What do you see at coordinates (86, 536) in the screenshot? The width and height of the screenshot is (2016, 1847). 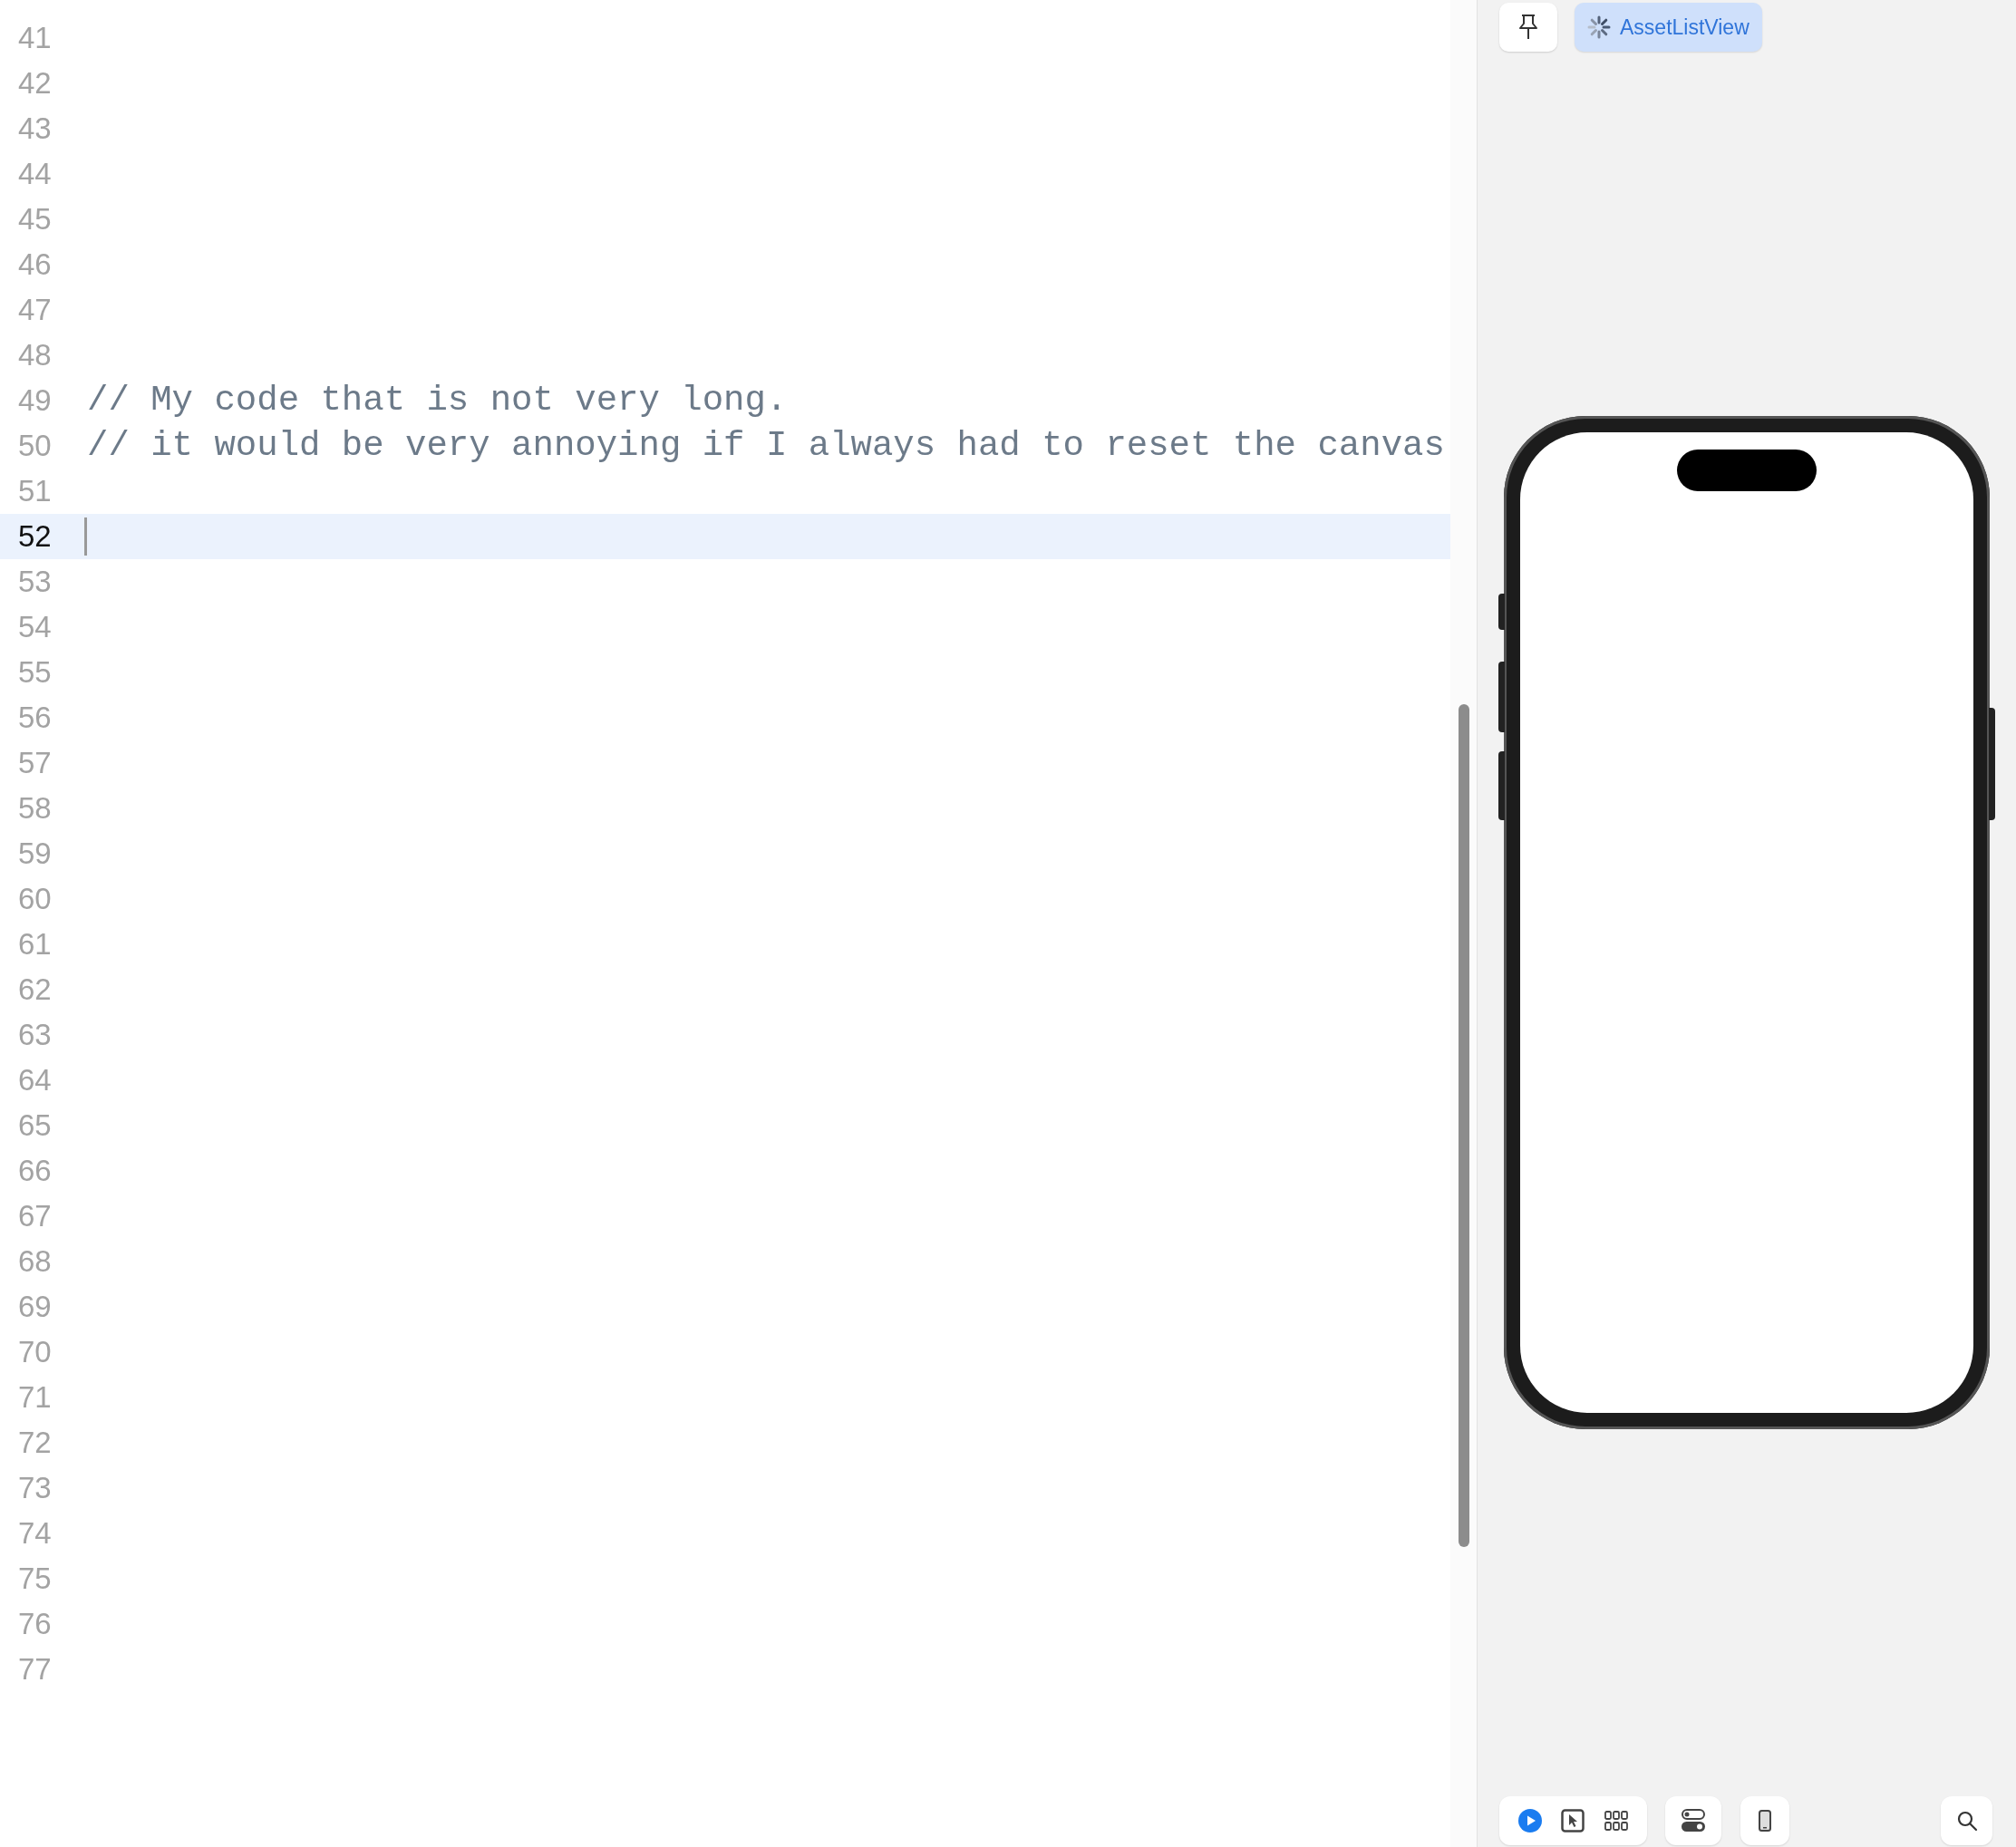 I see `text-cursor` at bounding box center [86, 536].